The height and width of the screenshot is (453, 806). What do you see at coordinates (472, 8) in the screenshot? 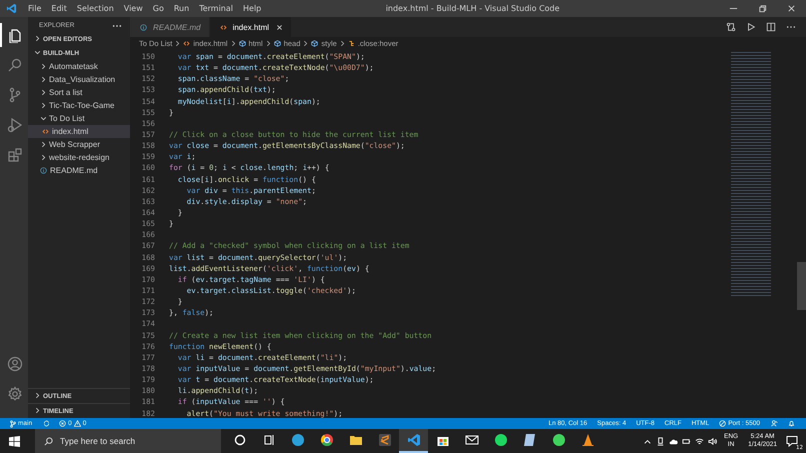
I see `window-title: index.html - Build-MLH - Visual Studio Code` at bounding box center [472, 8].